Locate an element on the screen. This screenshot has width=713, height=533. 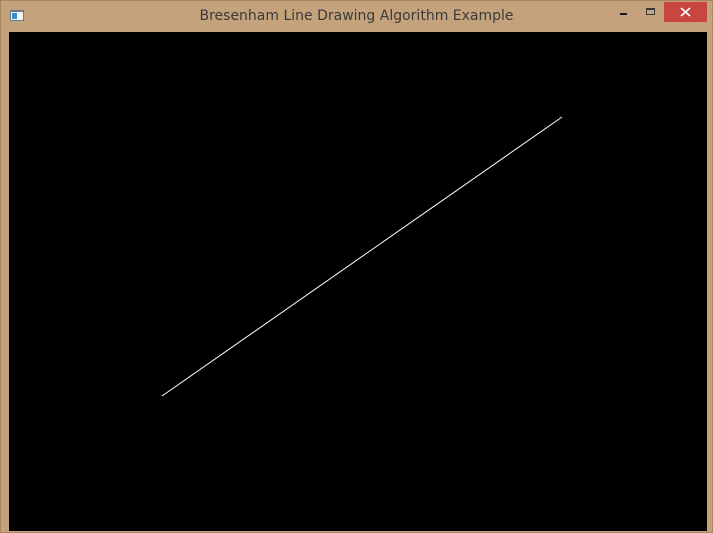
window-title: Bresenham Line Drawing Algorithm Example is located at coordinates (356, 16).